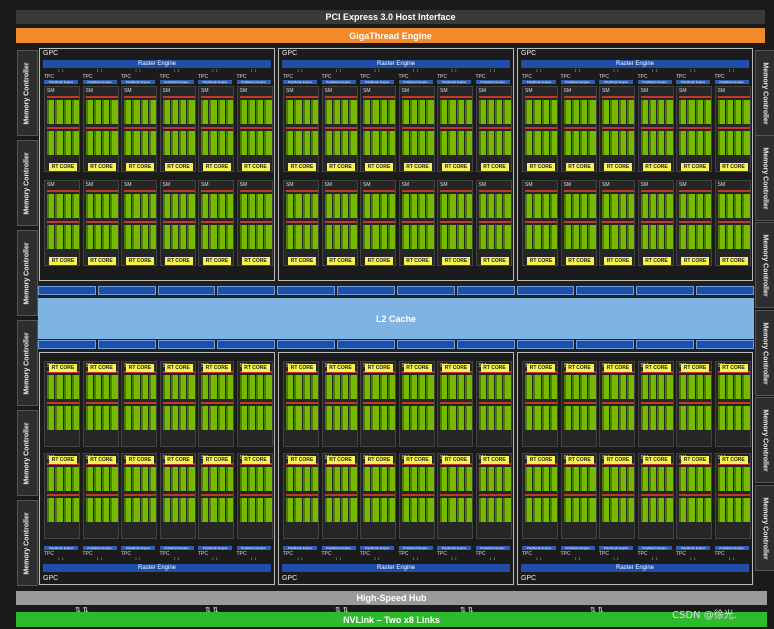  What do you see at coordinates (764, 353) in the screenshot?
I see `memory-controller: Memory Controller` at bounding box center [764, 353].